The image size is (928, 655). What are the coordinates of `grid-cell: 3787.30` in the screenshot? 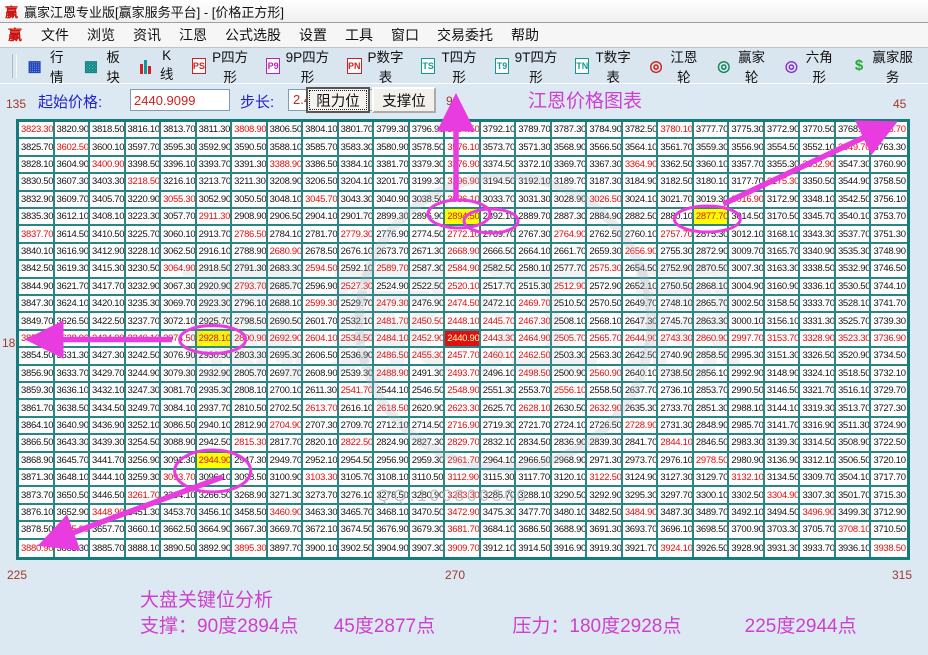 It's located at (569, 131).